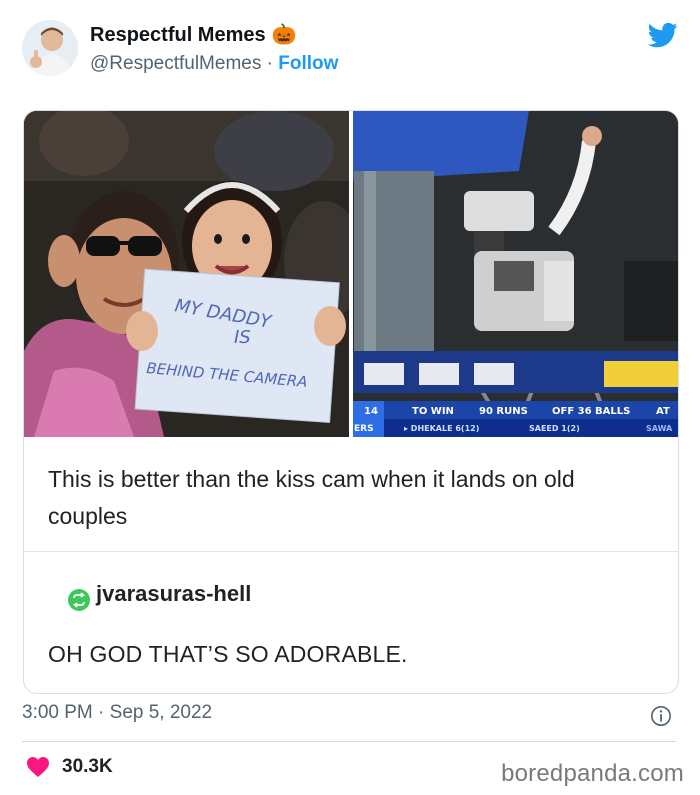 The width and height of the screenshot is (700, 795). Describe the element at coordinates (117, 713) in the screenshot. I see `timestamp: 3:00 PM · Sep 5, 2022` at that location.